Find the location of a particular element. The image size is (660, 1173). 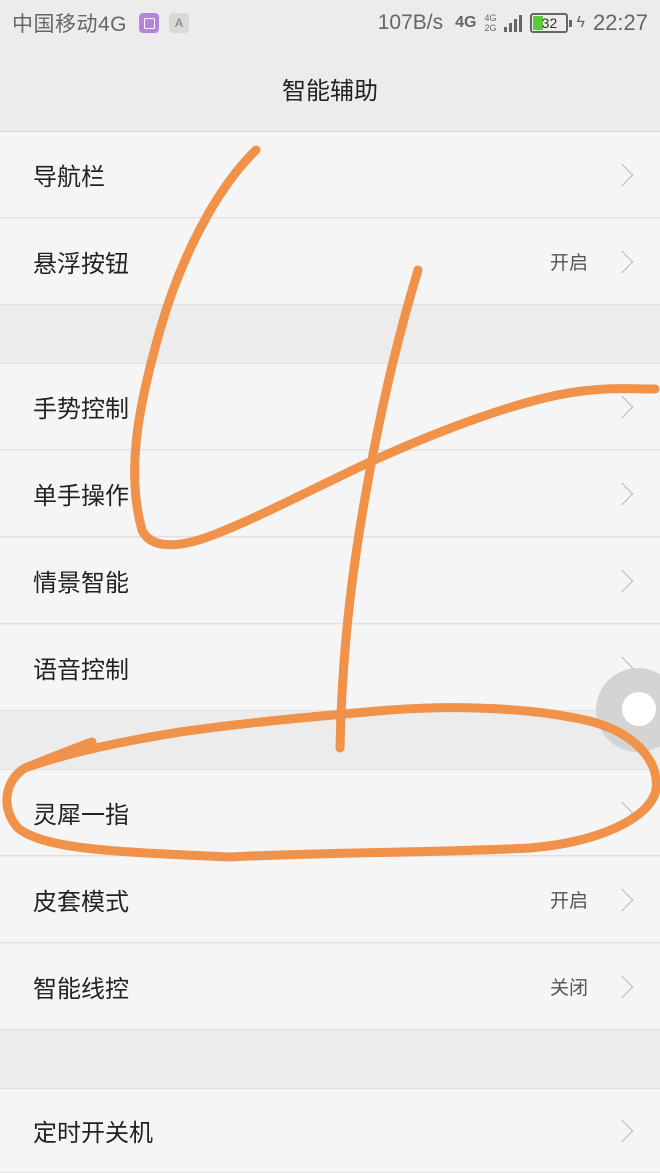

setting-item-navigation-bar: 导航栏 is located at coordinates (330, 175).